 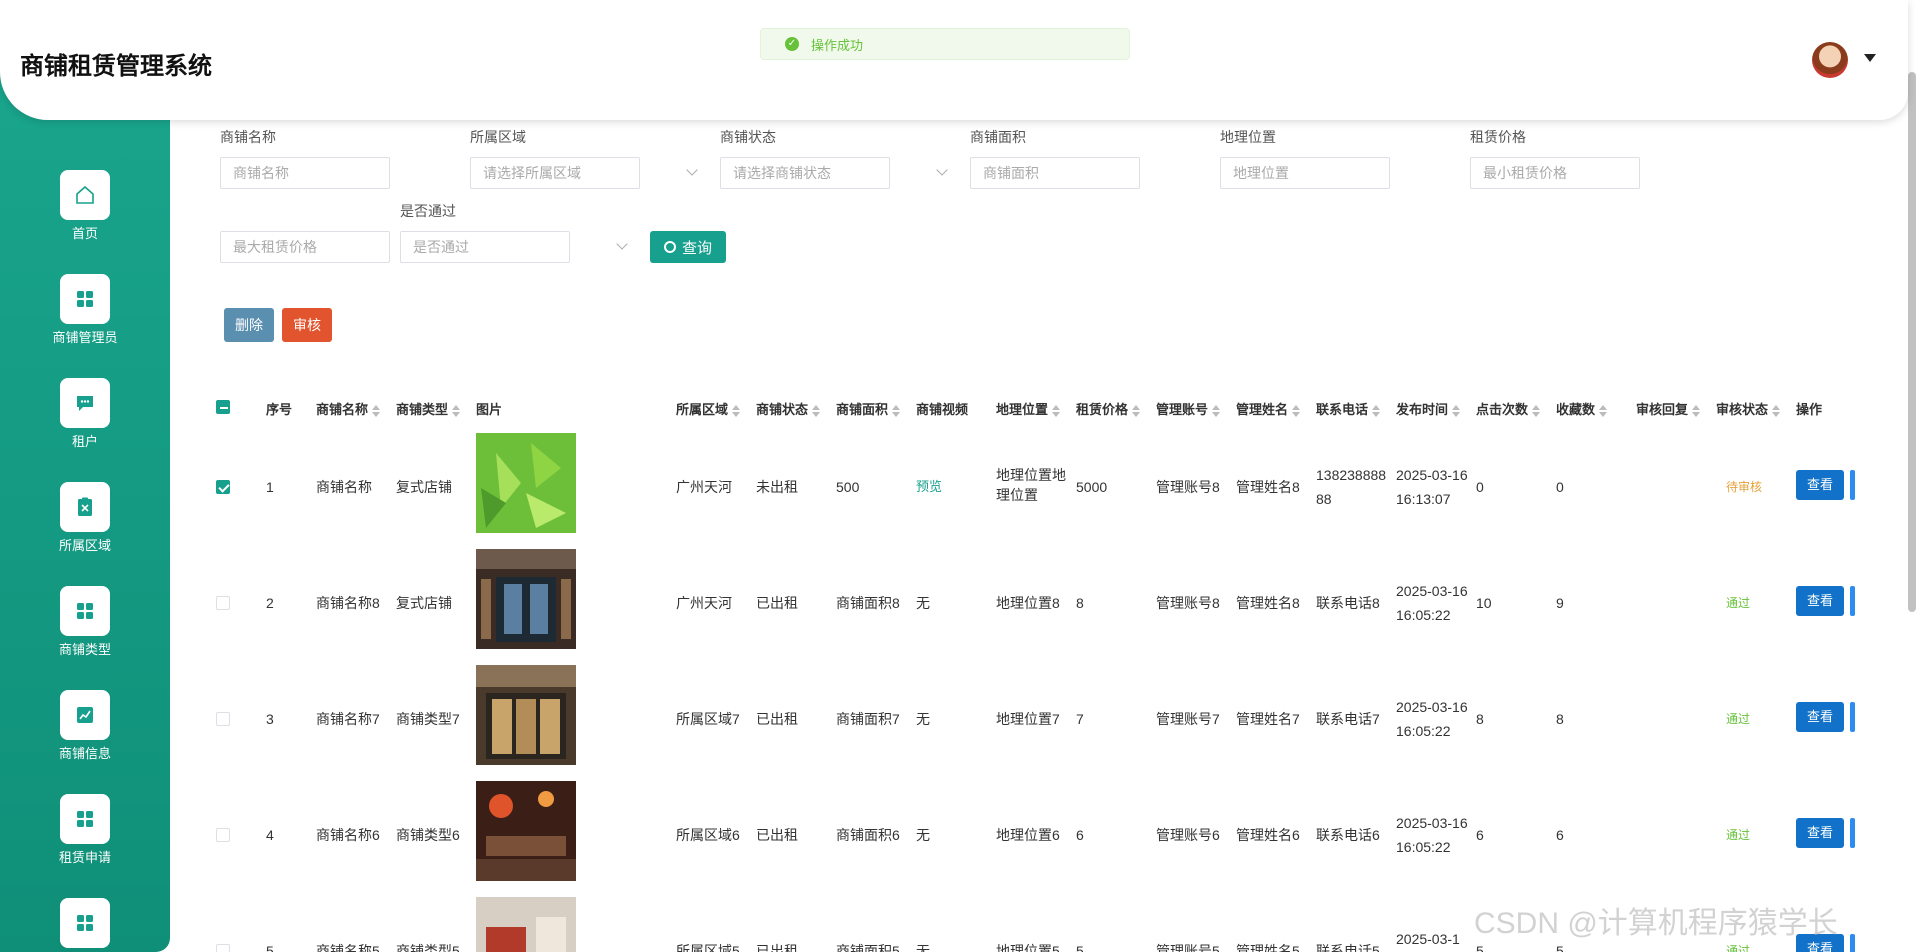 I want to click on region-select: 请选择所属区域, so click(x=555, y=173).